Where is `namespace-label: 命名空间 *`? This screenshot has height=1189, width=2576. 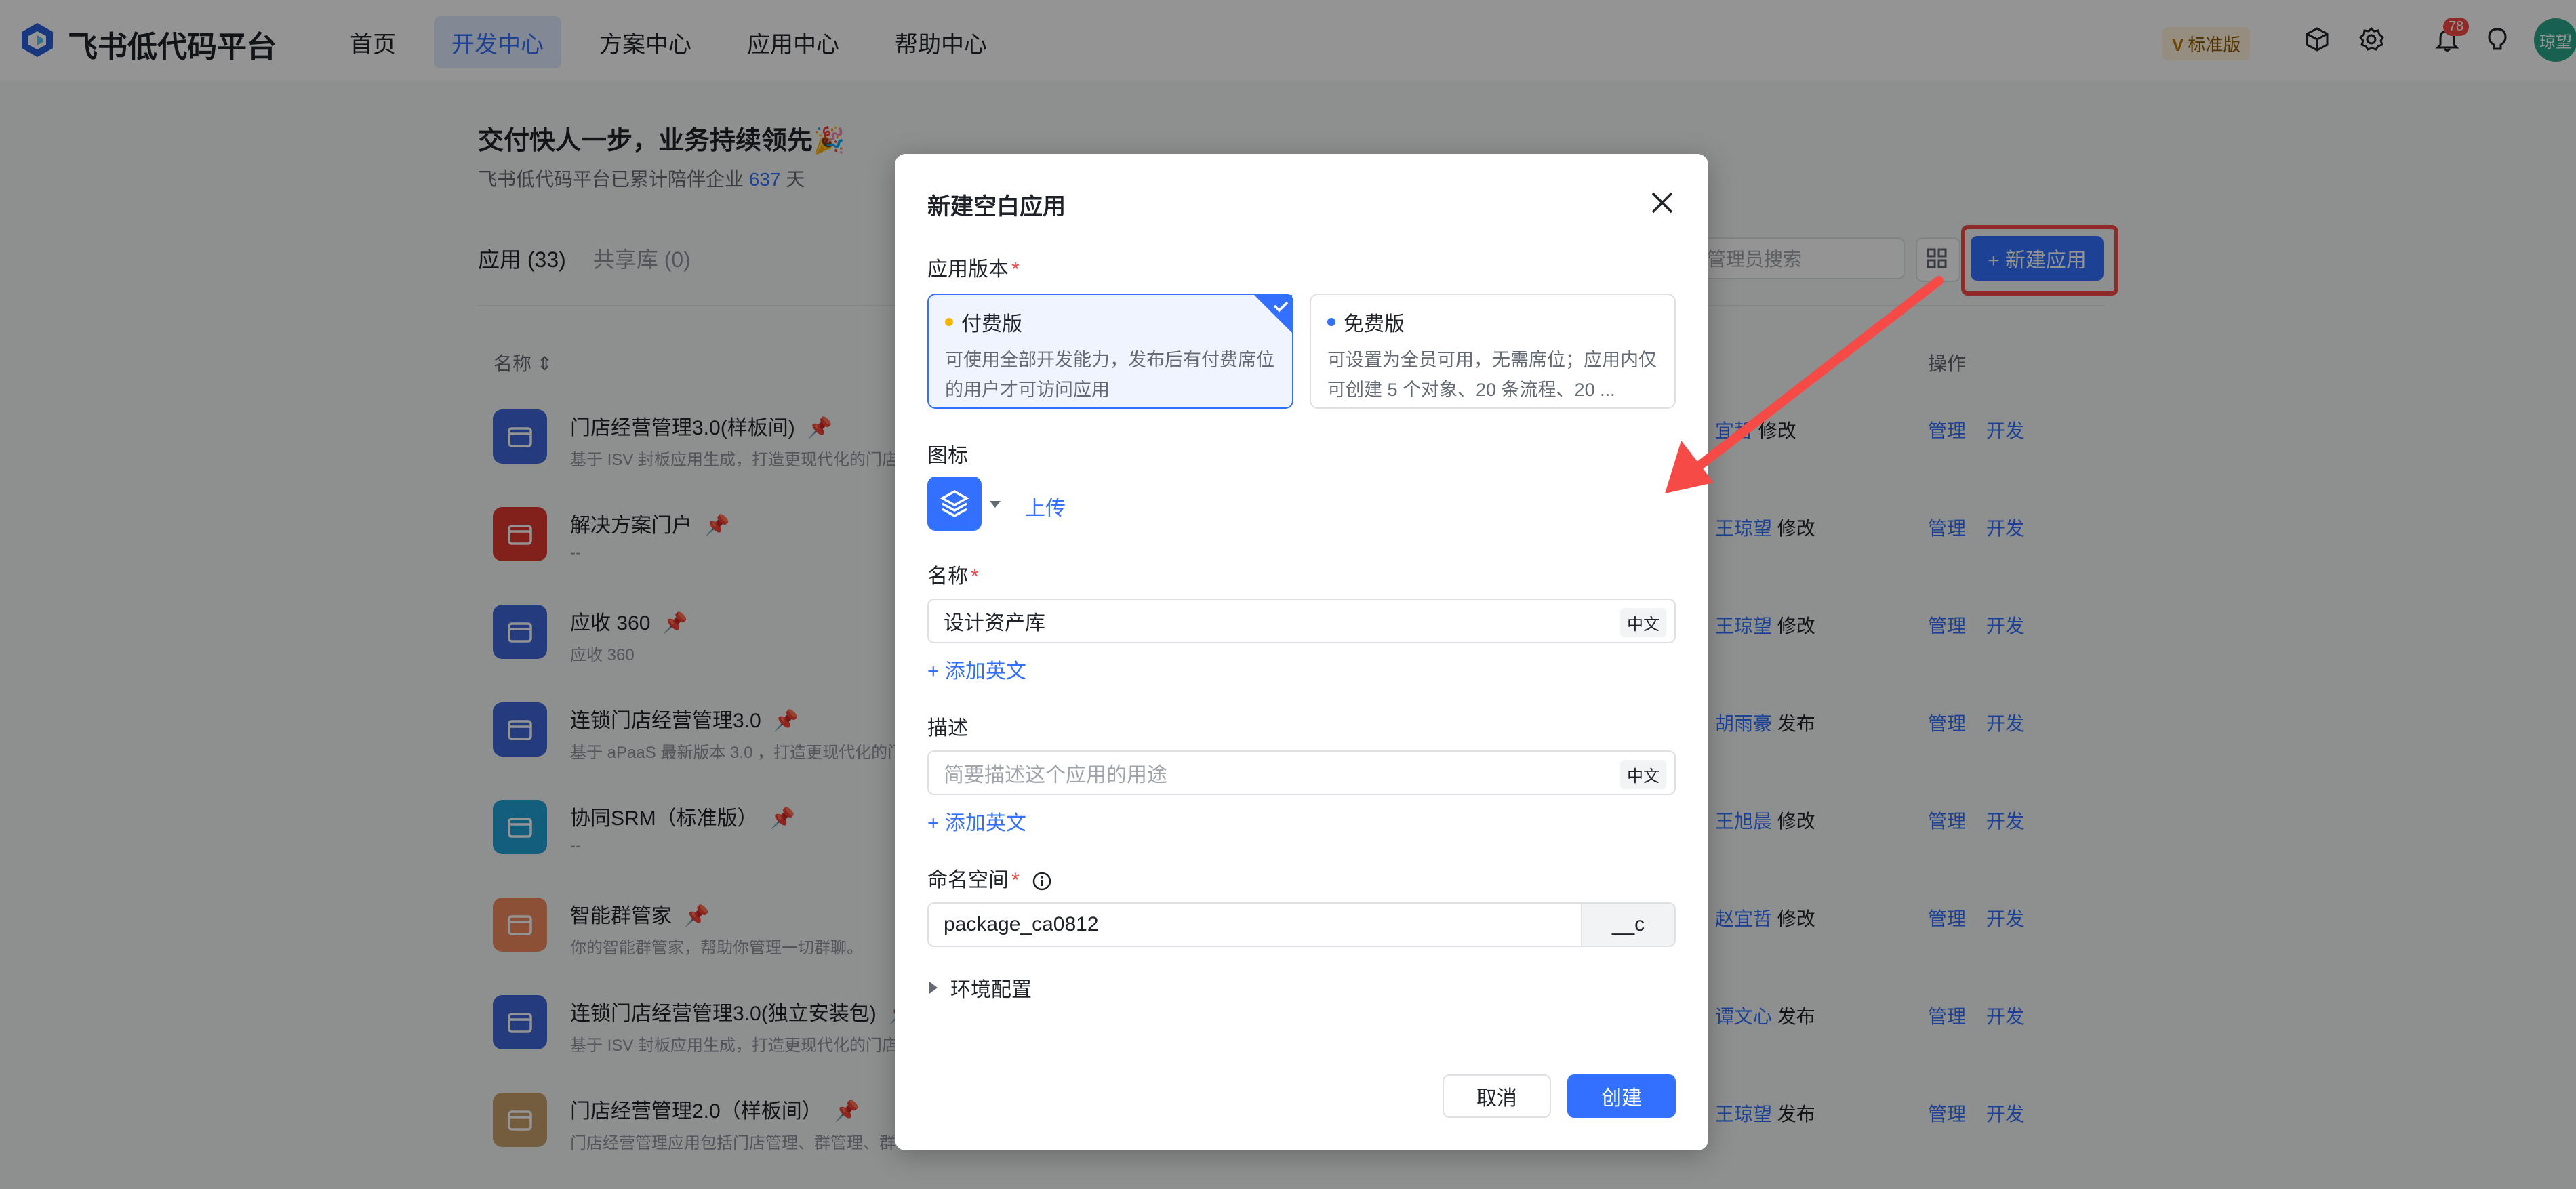
namespace-label: 命名空间 * is located at coordinates (989, 878).